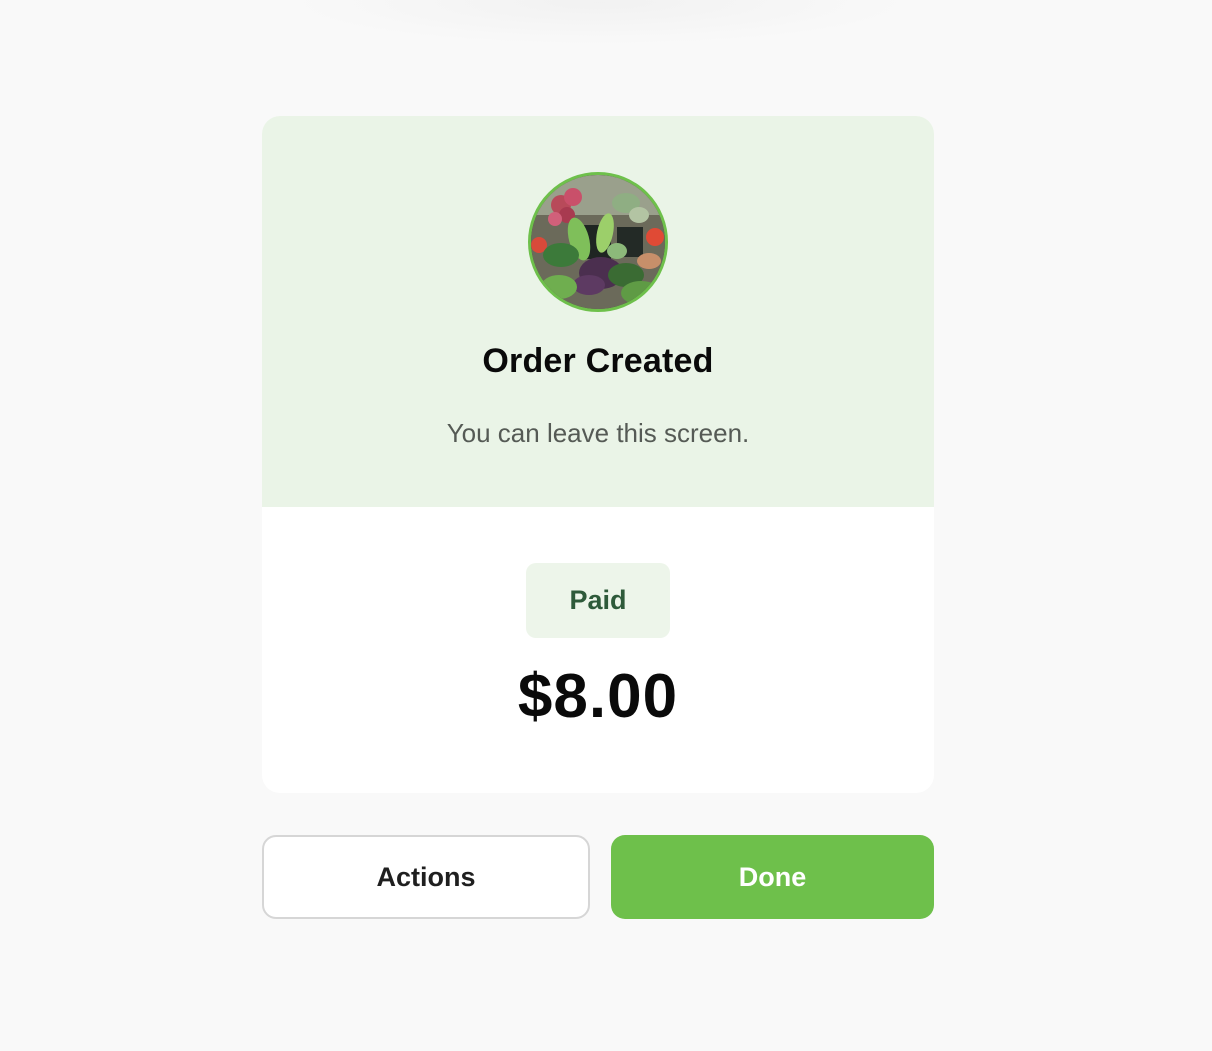  I want to click on order-amount: $8.00, so click(598, 696).